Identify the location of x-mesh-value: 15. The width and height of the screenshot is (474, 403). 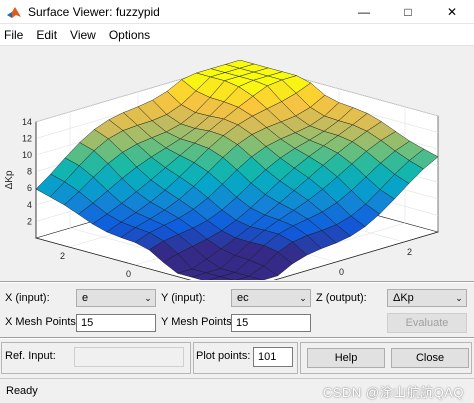
(87, 323).